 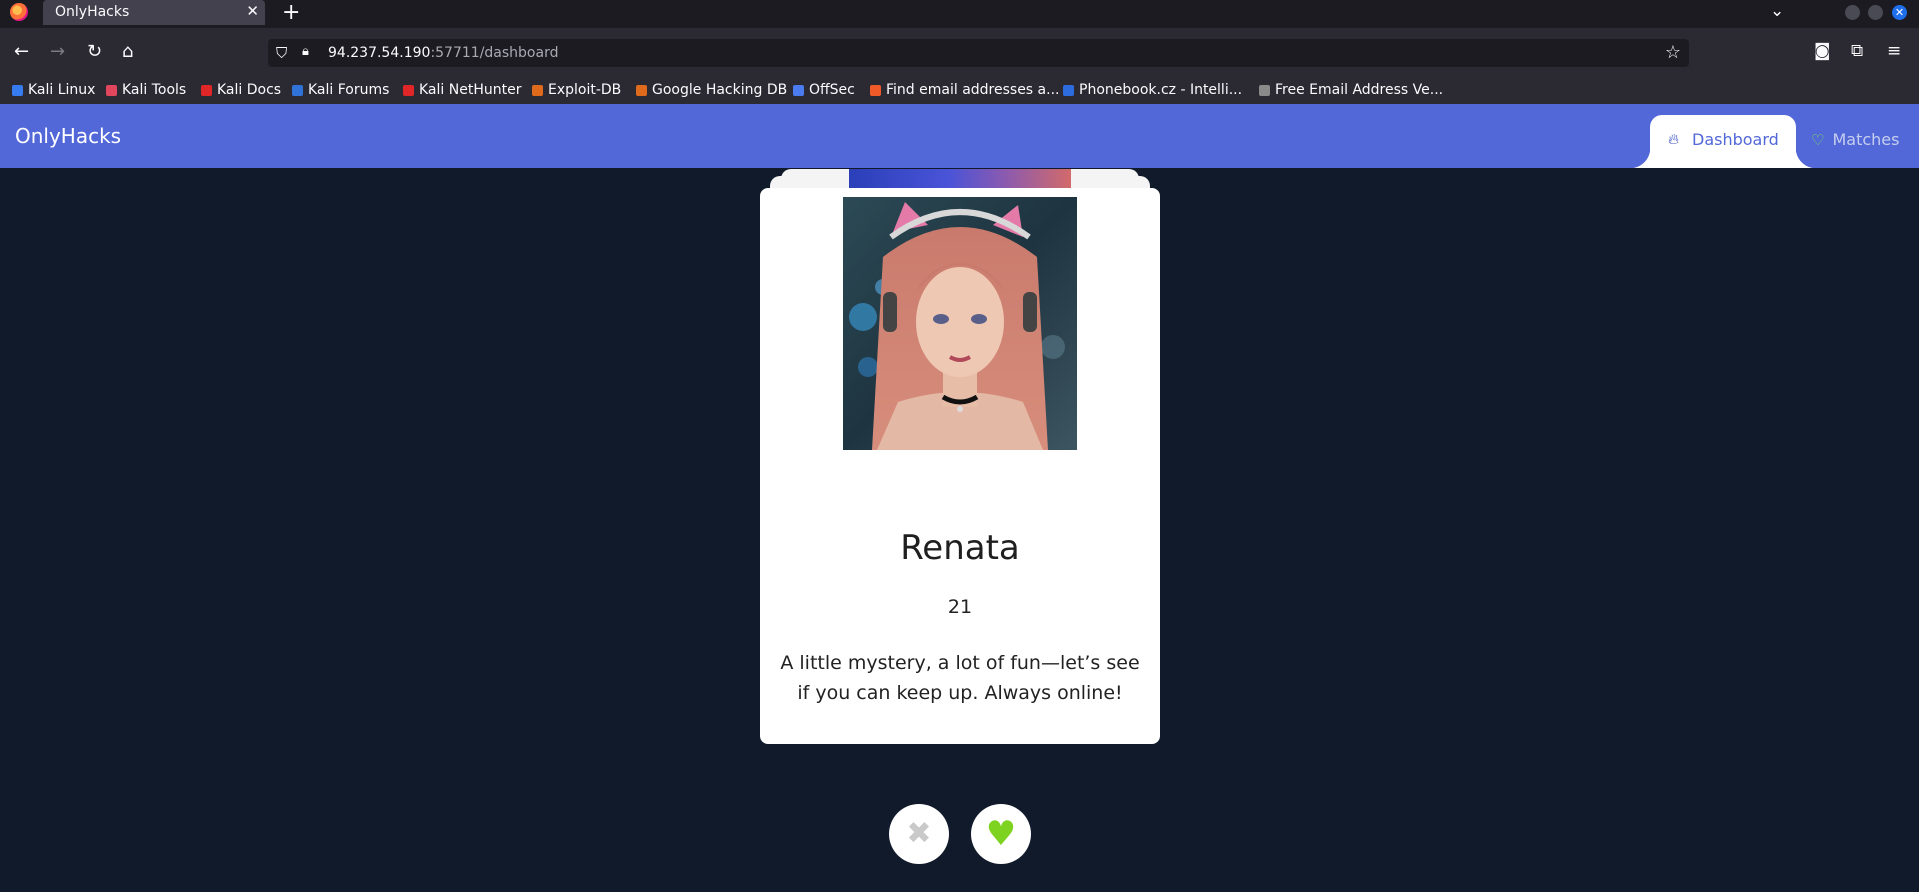 I want to click on nav-matches-tab: ♡ Matches, so click(x=1855, y=139).